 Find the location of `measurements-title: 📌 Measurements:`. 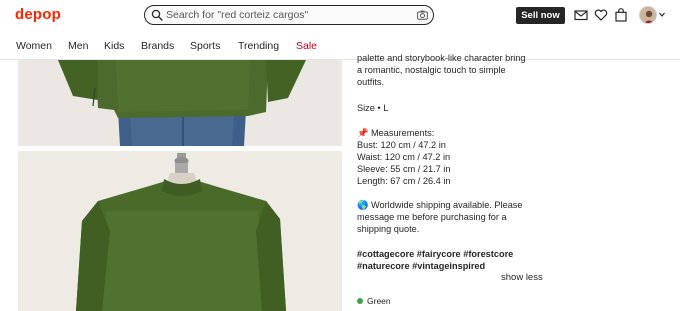

measurements-title: 📌 Measurements: is located at coordinates (396, 133).